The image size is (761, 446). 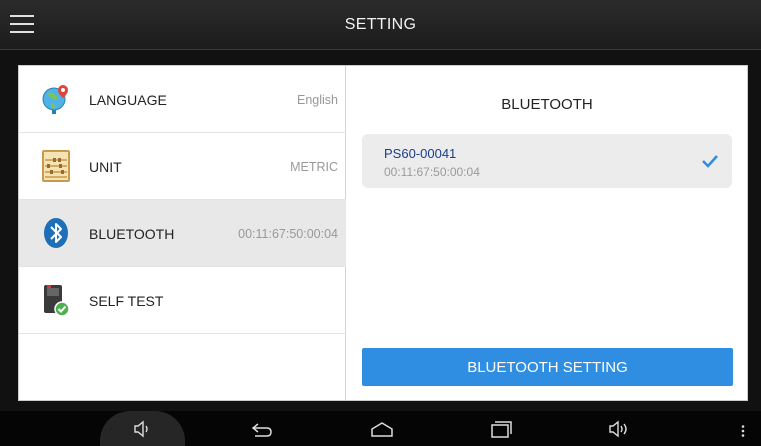 I want to click on settings-item-label: BLUETOOTH, so click(x=132, y=234).